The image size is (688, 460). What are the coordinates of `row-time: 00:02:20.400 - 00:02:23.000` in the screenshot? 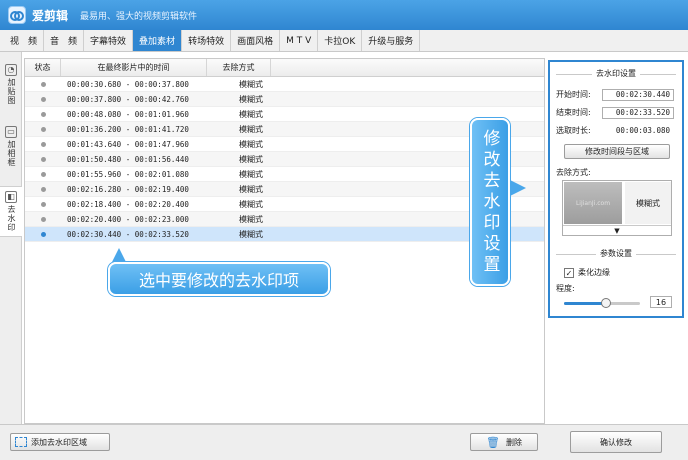 It's located at (128, 219).